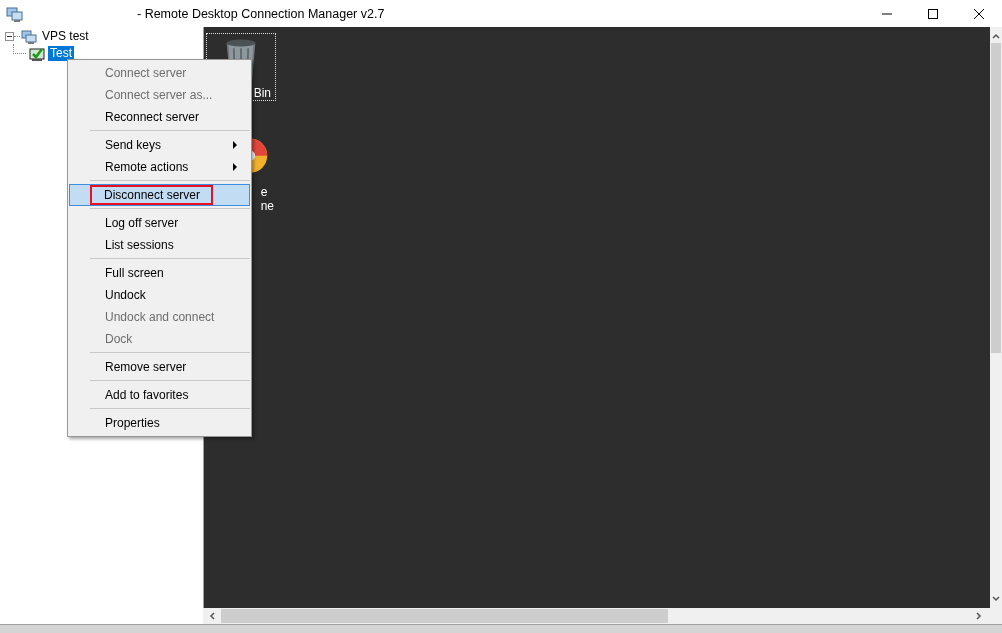 The height and width of the screenshot is (633, 1002). Describe the element at coordinates (159, 423) in the screenshot. I see `menu-item: Properties` at that location.